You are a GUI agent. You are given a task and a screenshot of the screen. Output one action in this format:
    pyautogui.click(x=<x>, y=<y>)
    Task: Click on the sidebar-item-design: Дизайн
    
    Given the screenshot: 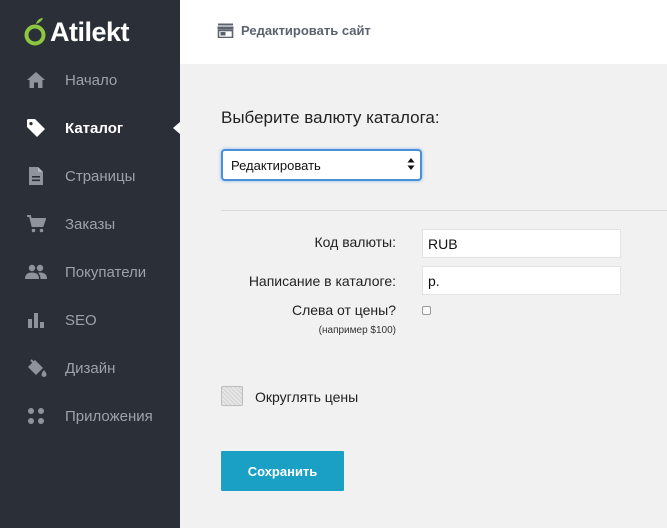 What is the action you would take?
    pyautogui.click(x=90, y=368)
    